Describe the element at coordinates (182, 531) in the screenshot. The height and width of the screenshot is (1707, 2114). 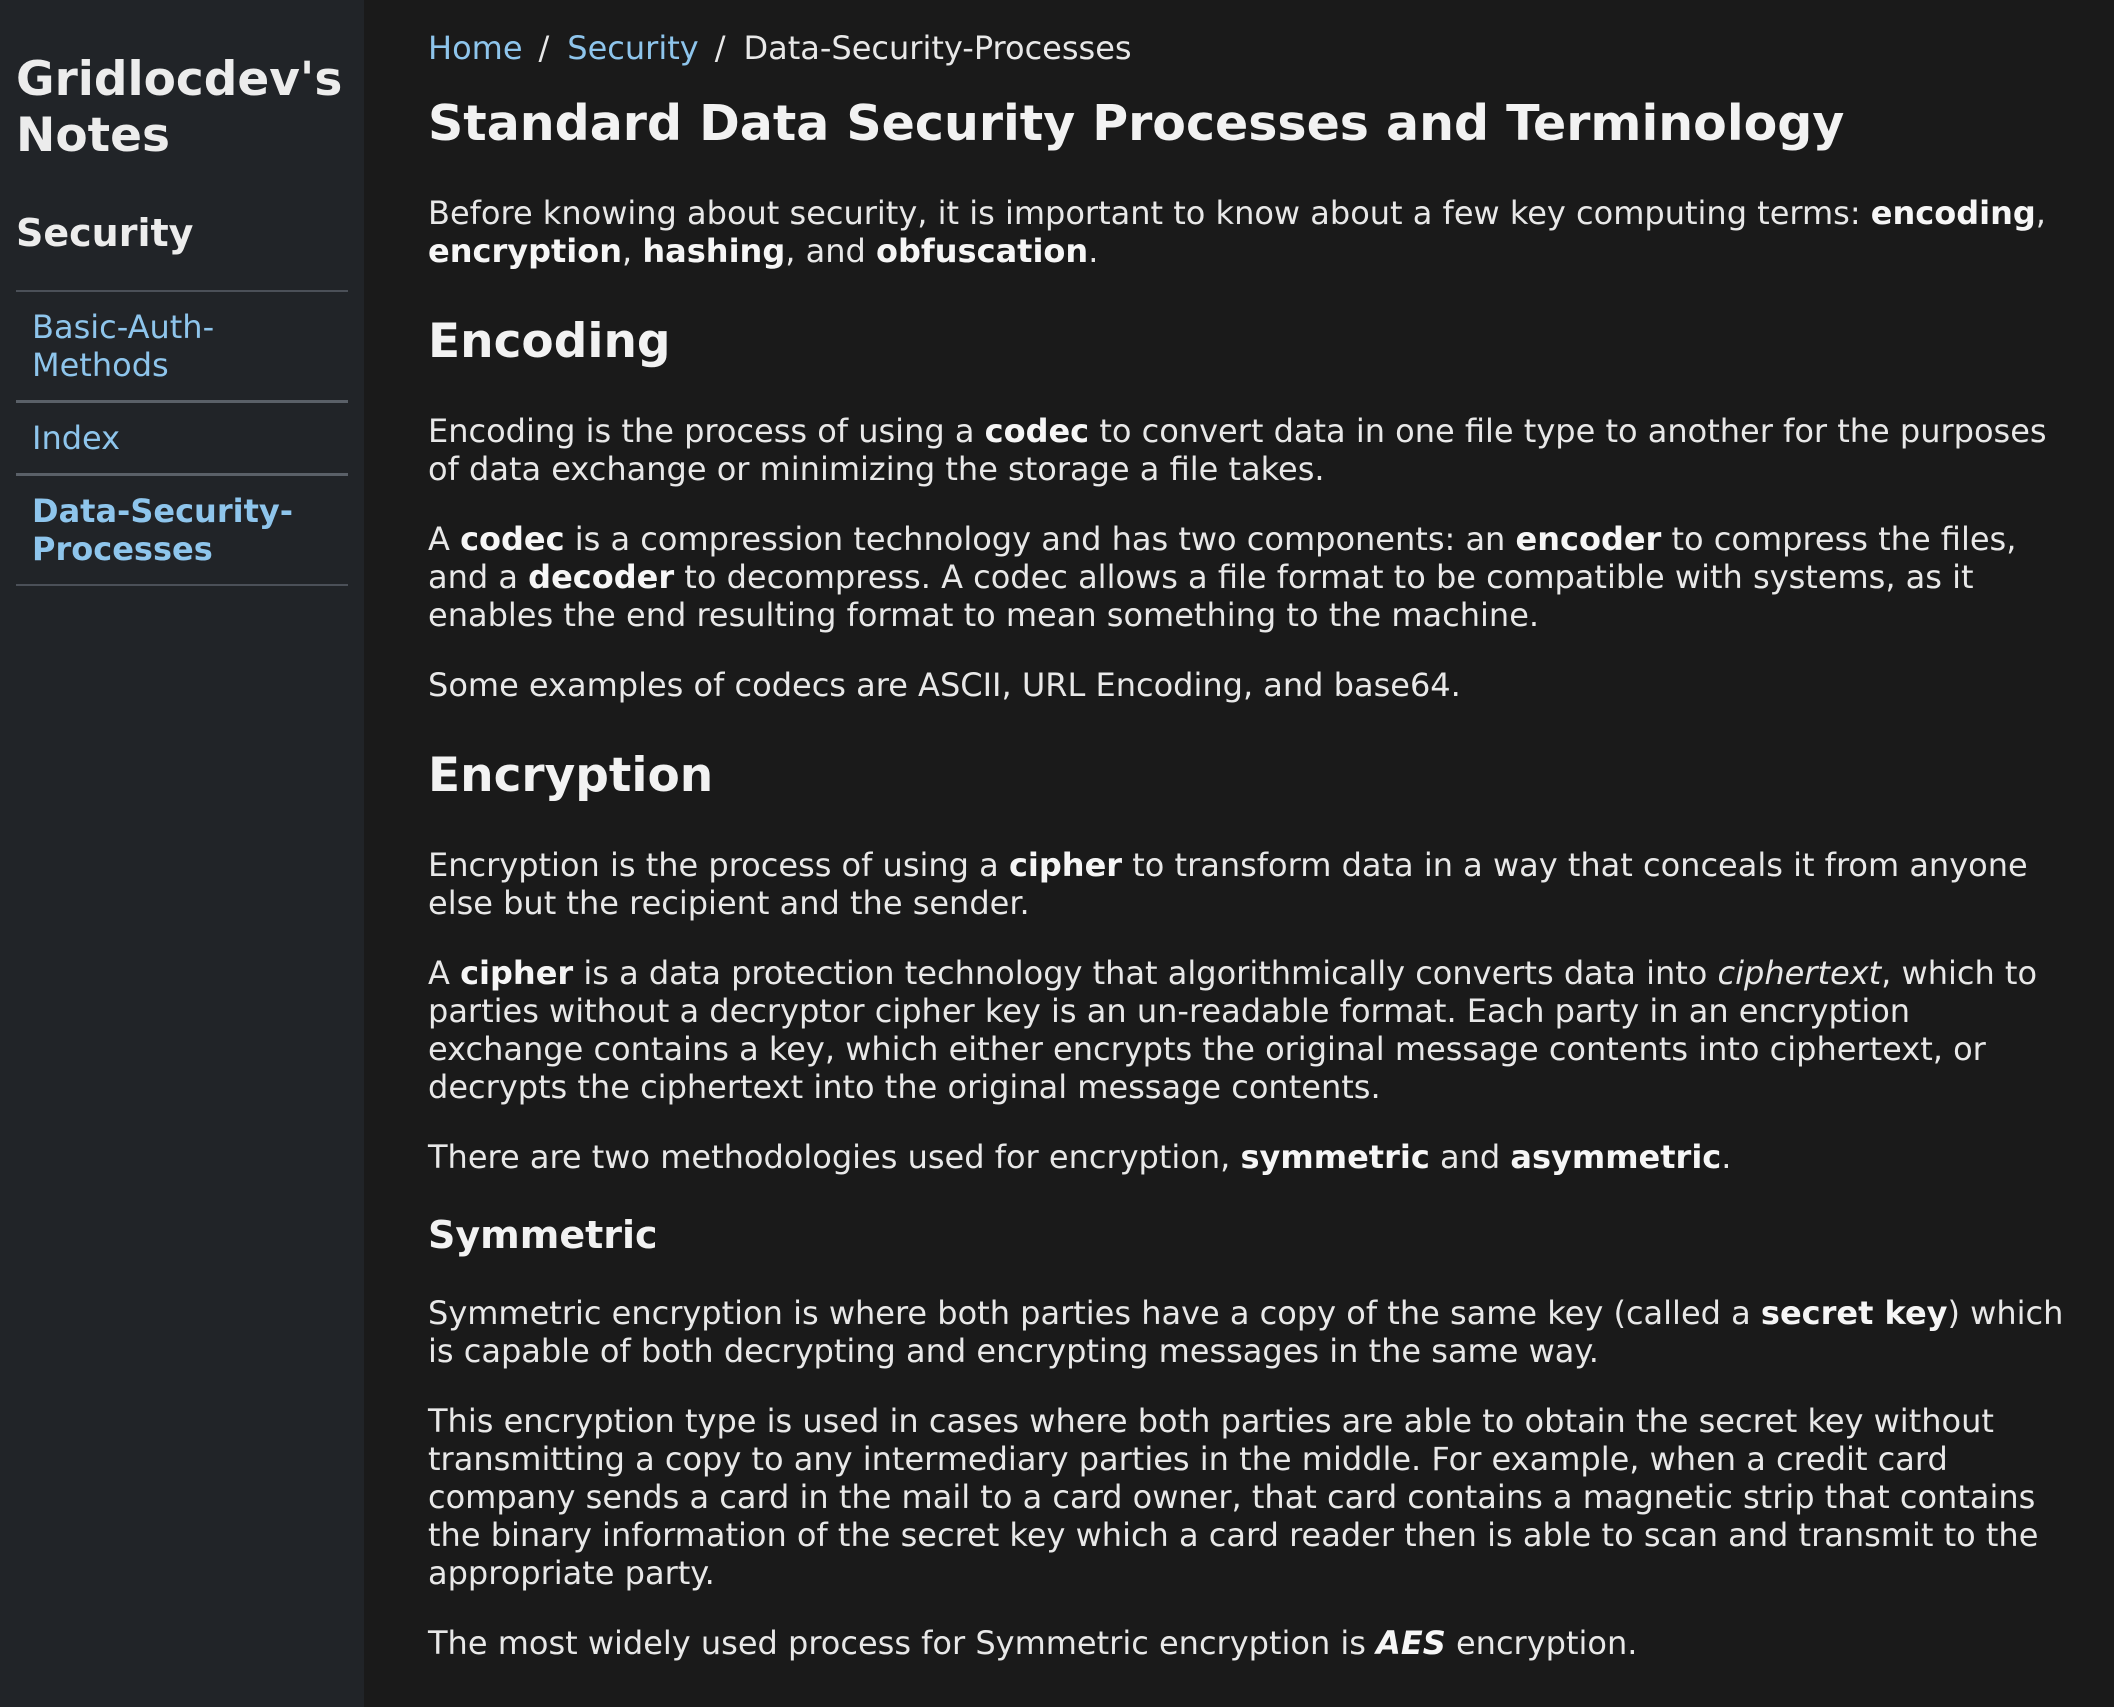
I see `sidebar-item-data-security-processes: Data-Security-Processes` at that location.